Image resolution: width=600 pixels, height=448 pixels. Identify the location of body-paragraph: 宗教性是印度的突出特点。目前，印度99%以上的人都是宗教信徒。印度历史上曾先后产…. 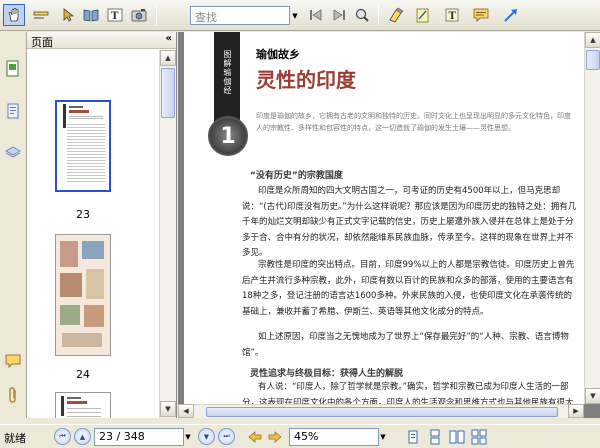
(408, 288).